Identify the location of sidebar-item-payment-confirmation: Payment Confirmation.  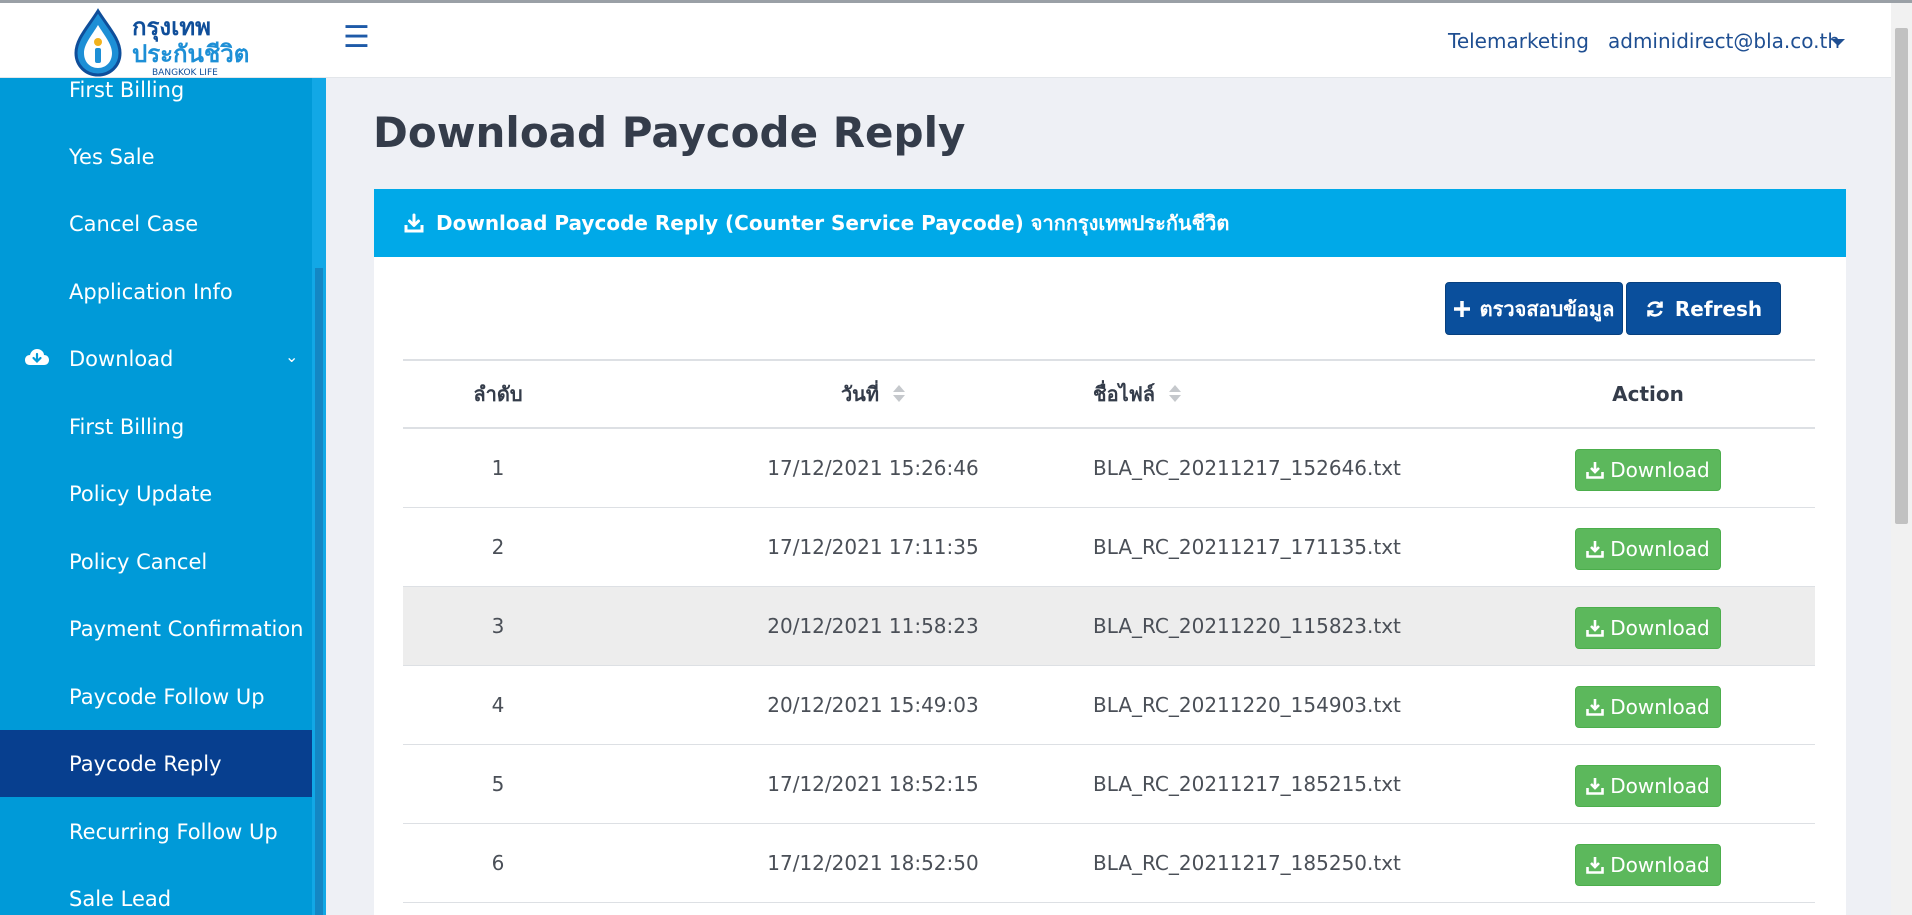
(156, 628).